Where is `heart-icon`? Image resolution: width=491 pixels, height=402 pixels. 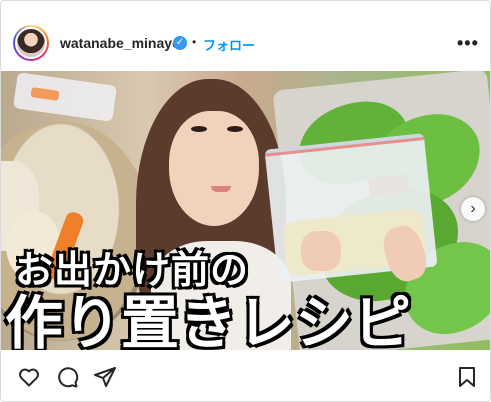
heart-icon is located at coordinates (29, 377).